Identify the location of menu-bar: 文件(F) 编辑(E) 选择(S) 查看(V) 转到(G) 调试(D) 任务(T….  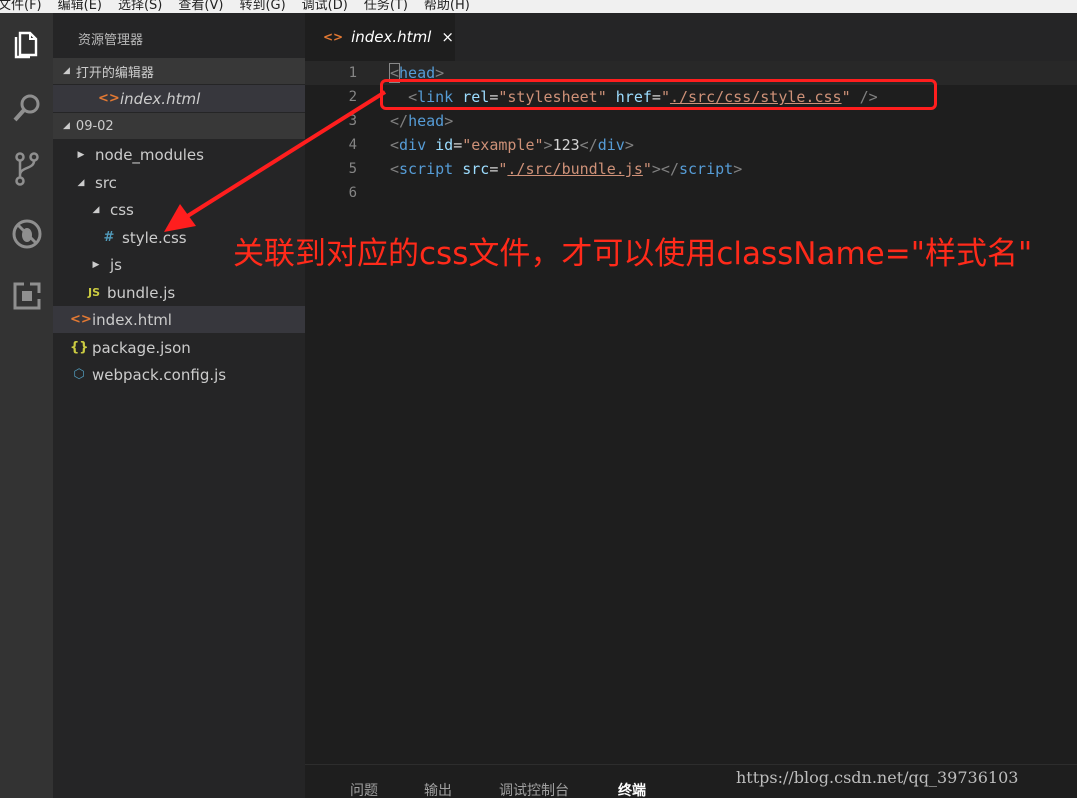
(538, 6).